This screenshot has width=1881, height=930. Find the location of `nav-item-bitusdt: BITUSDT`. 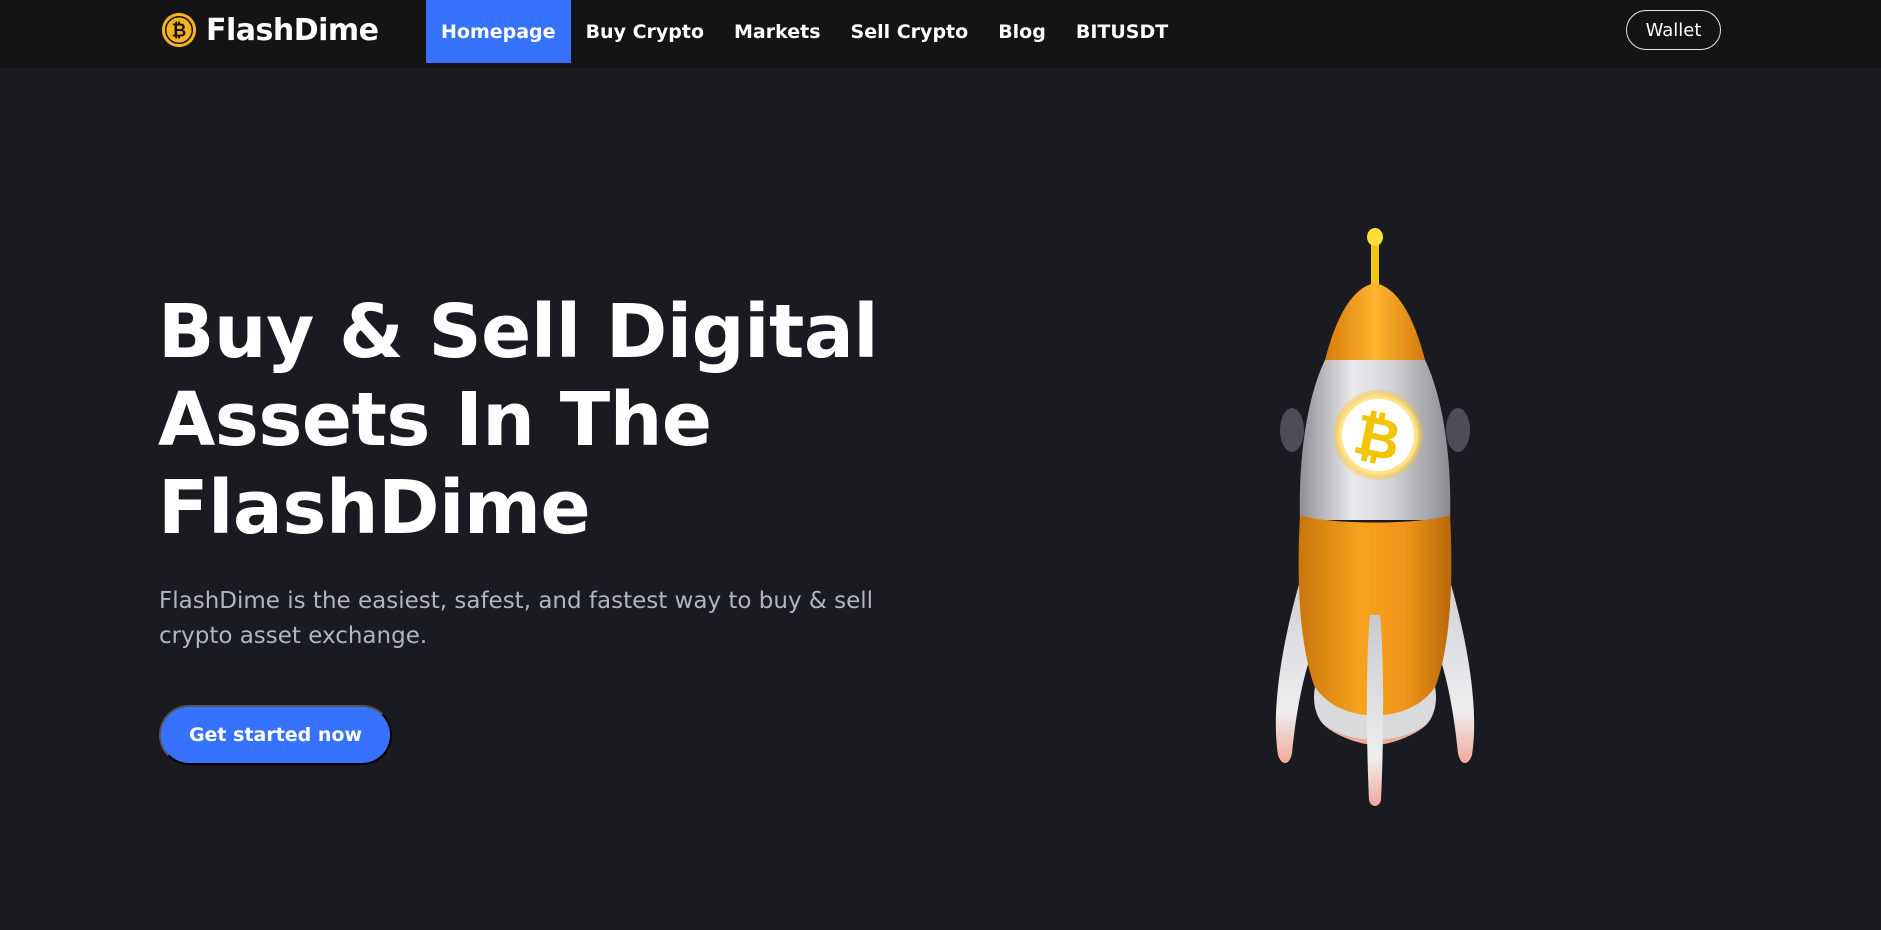

nav-item-bitusdt: BITUSDT is located at coordinates (1122, 31).